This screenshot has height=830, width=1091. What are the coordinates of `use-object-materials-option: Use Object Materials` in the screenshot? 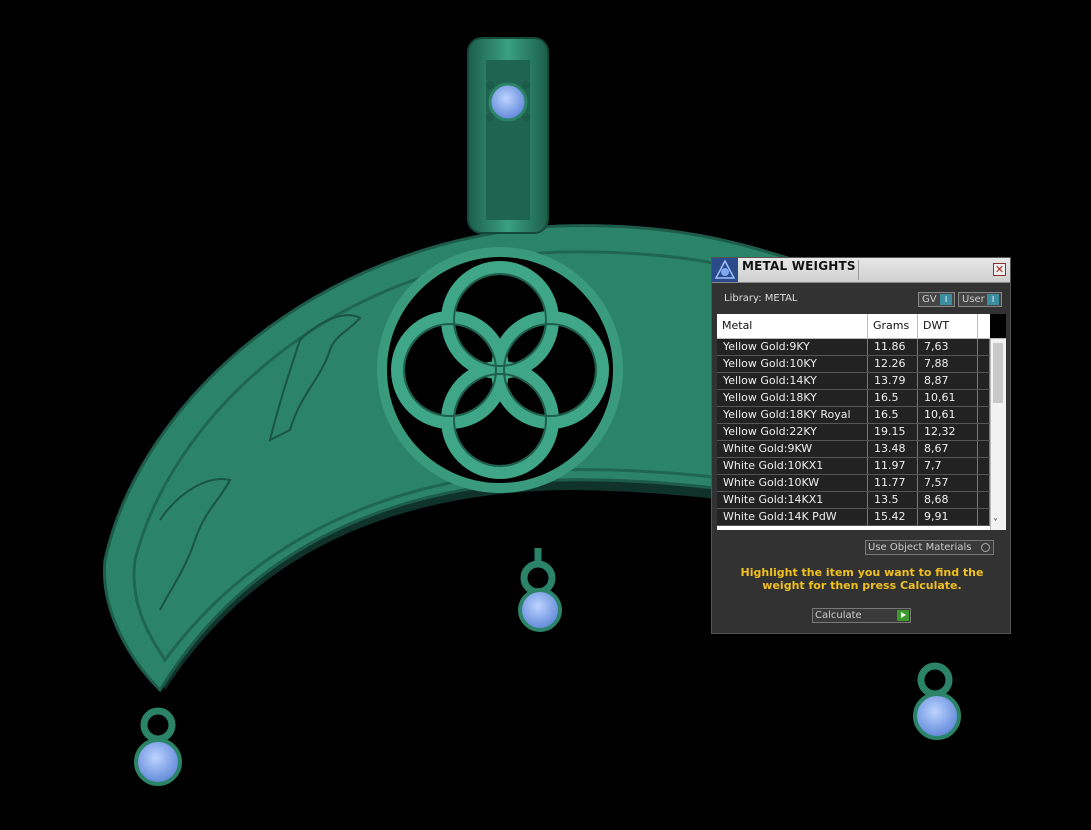 It's located at (929, 547).